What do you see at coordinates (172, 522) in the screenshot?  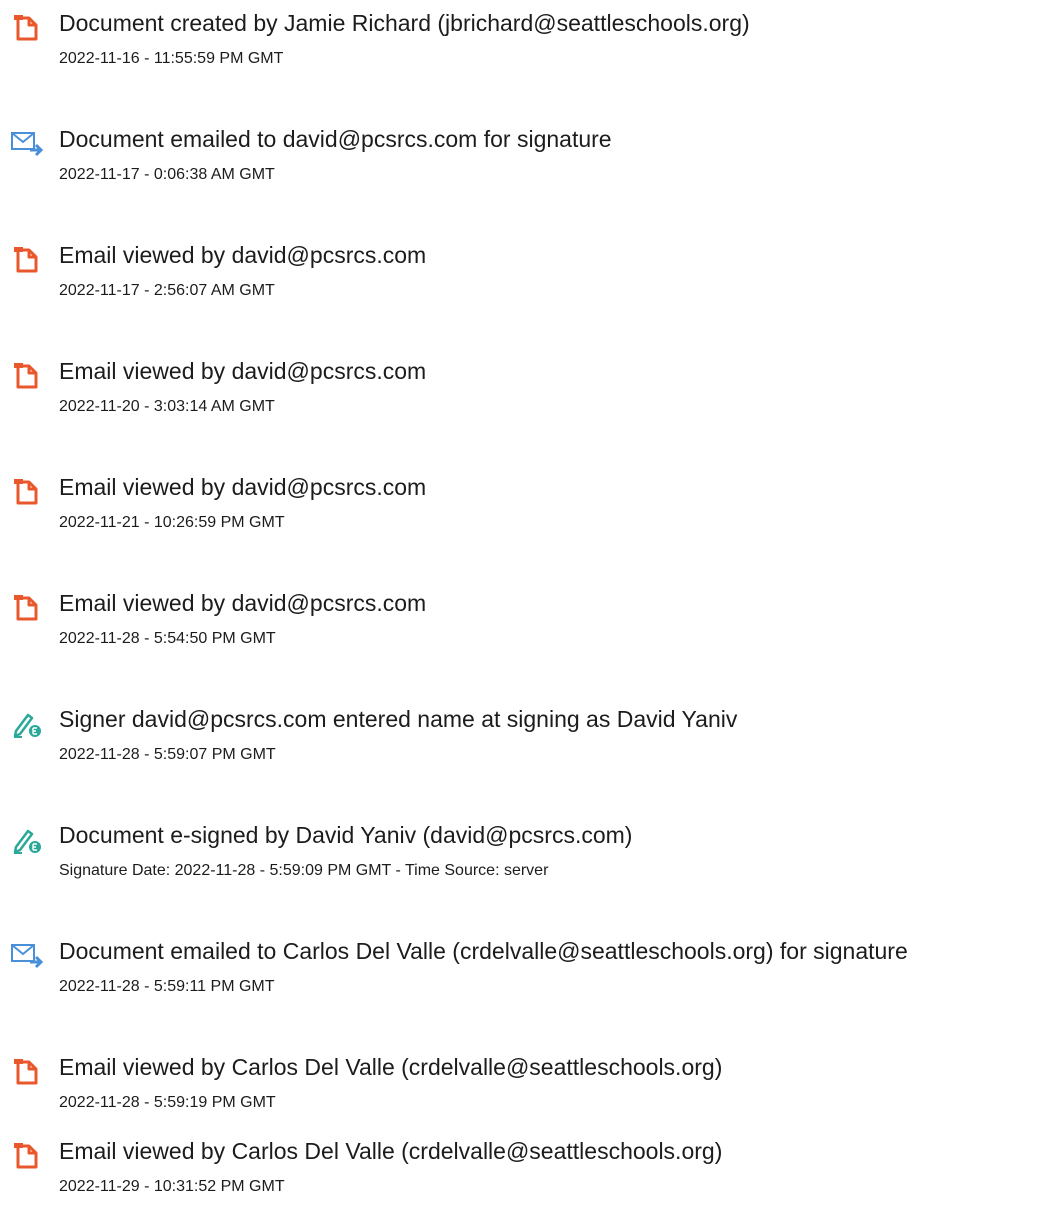 I see `event-timestamp: 2022-11-21 - 10:26:59 PM GMT` at bounding box center [172, 522].